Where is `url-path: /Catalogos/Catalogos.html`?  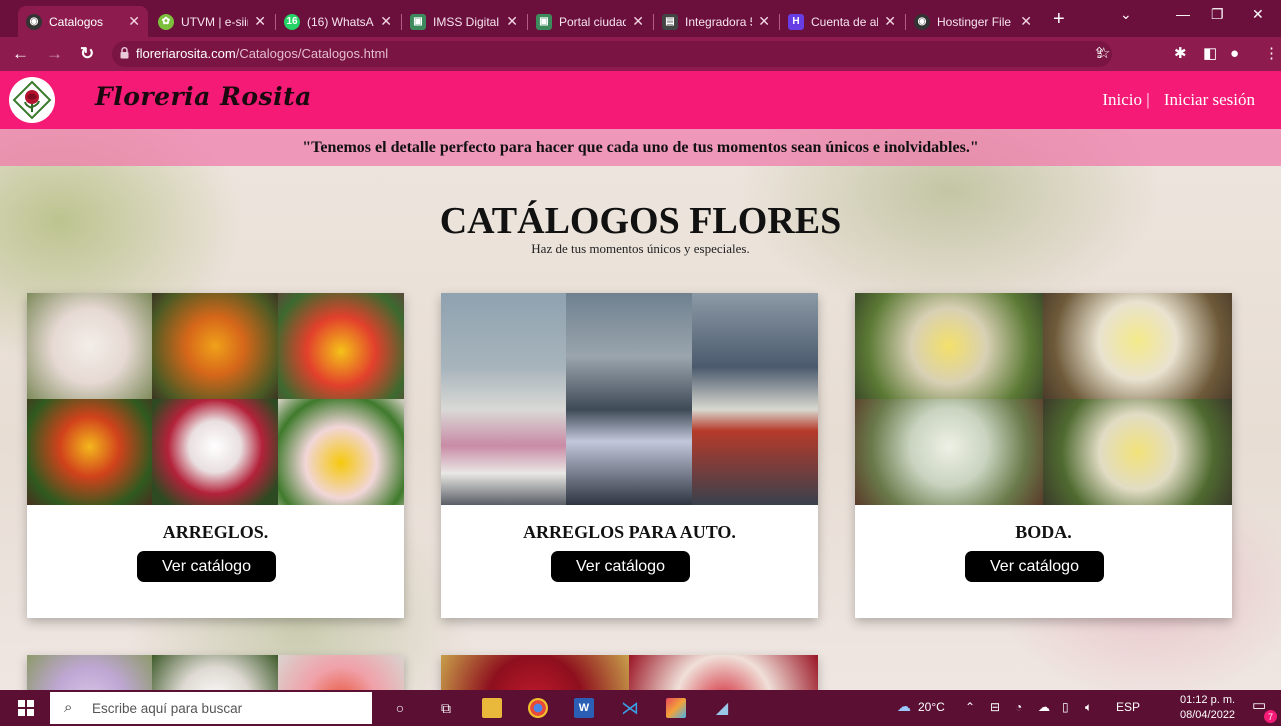 url-path: /Catalogos/Catalogos.html is located at coordinates (312, 53).